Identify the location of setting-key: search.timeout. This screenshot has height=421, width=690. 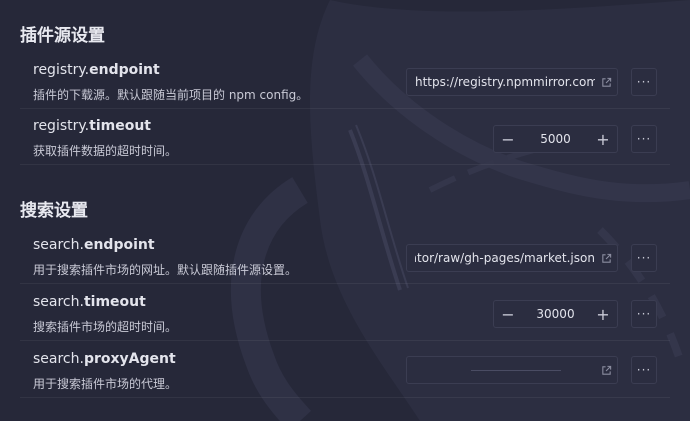
(89, 302).